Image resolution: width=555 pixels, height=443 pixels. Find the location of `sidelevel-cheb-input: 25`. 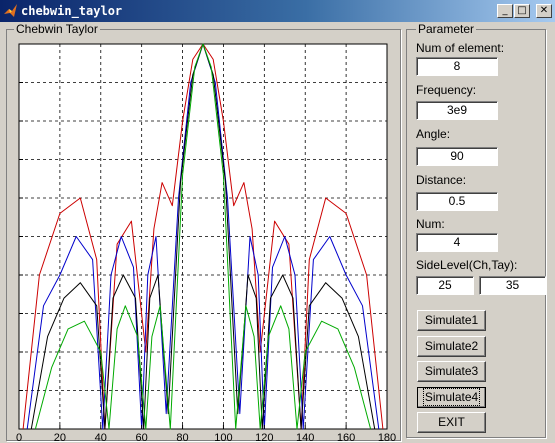

sidelevel-cheb-input: 25 is located at coordinates (445, 285).